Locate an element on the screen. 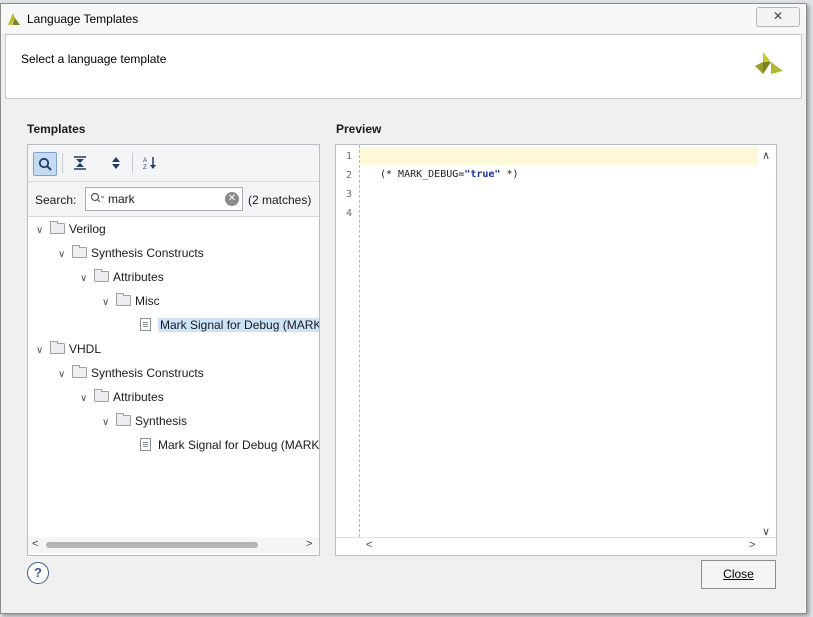  collapse-all-button is located at coordinates (80, 163).